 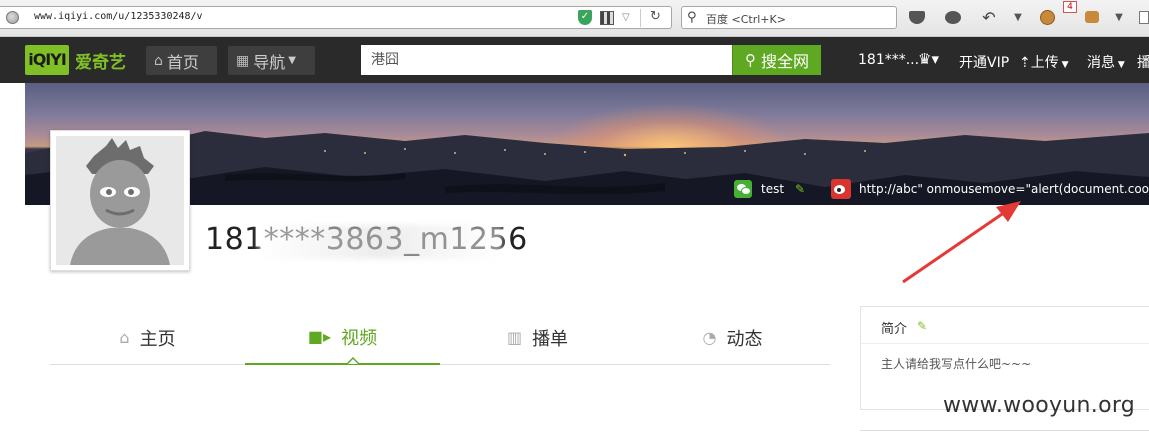 What do you see at coordinates (1101, 63) in the screenshot?
I see `messages-label: 消息` at bounding box center [1101, 63].